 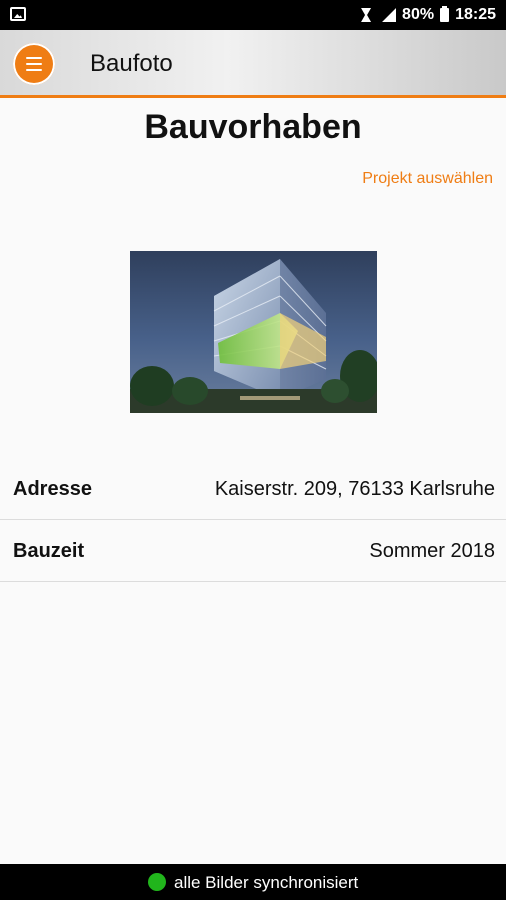 What do you see at coordinates (18, 14) in the screenshot?
I see `gallery-notification-icon` at bounding box center [18, 14].